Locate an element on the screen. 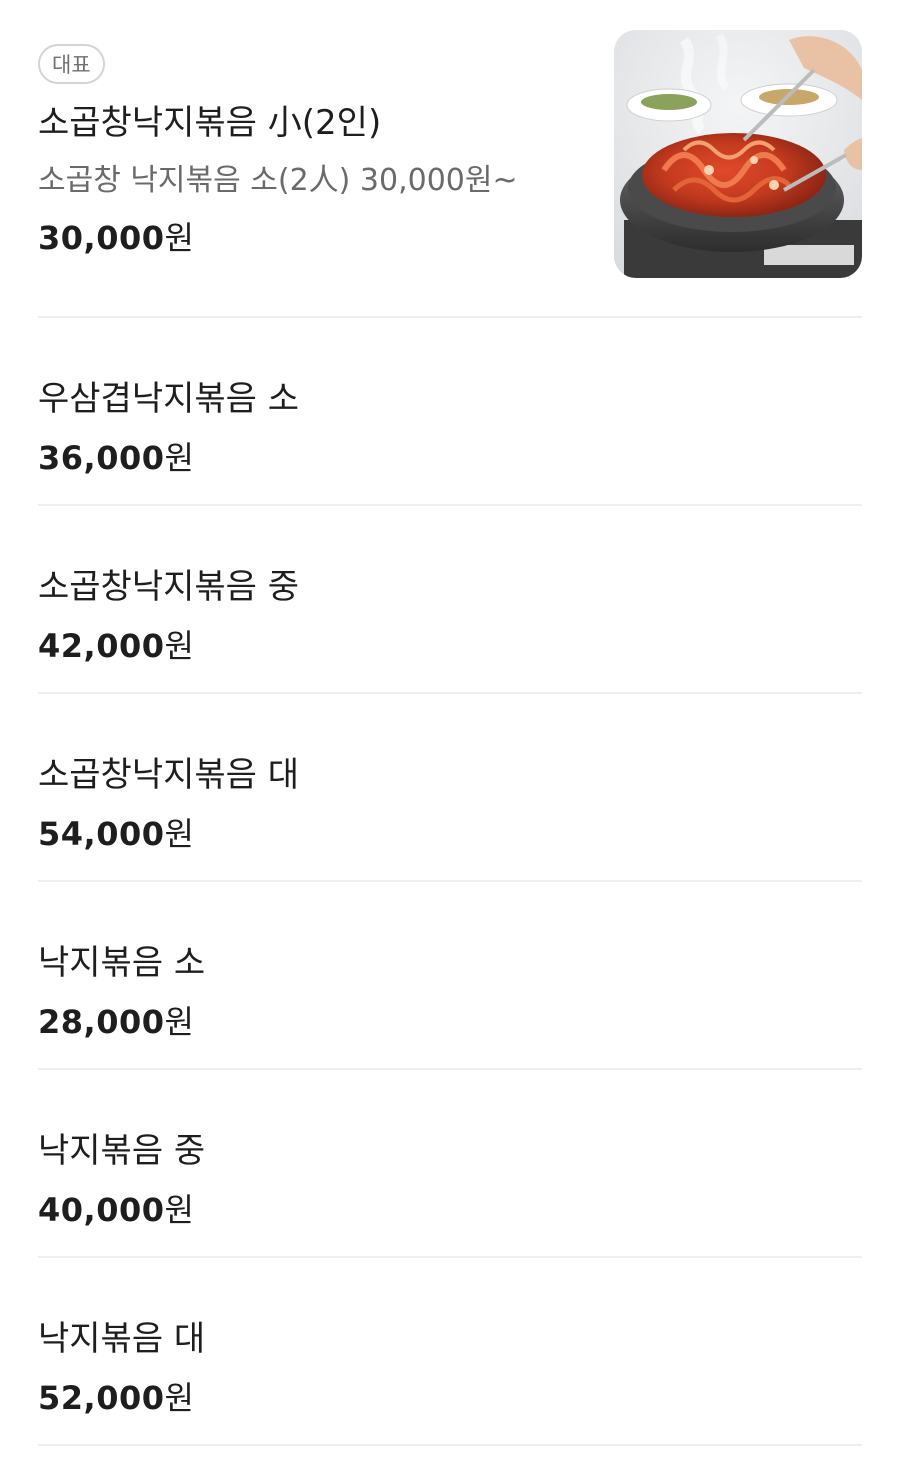 This screenshot has height=1458, width=900. menu-item-name: 소곱창낙지볶음 대 is located at coordinates (169, 775).